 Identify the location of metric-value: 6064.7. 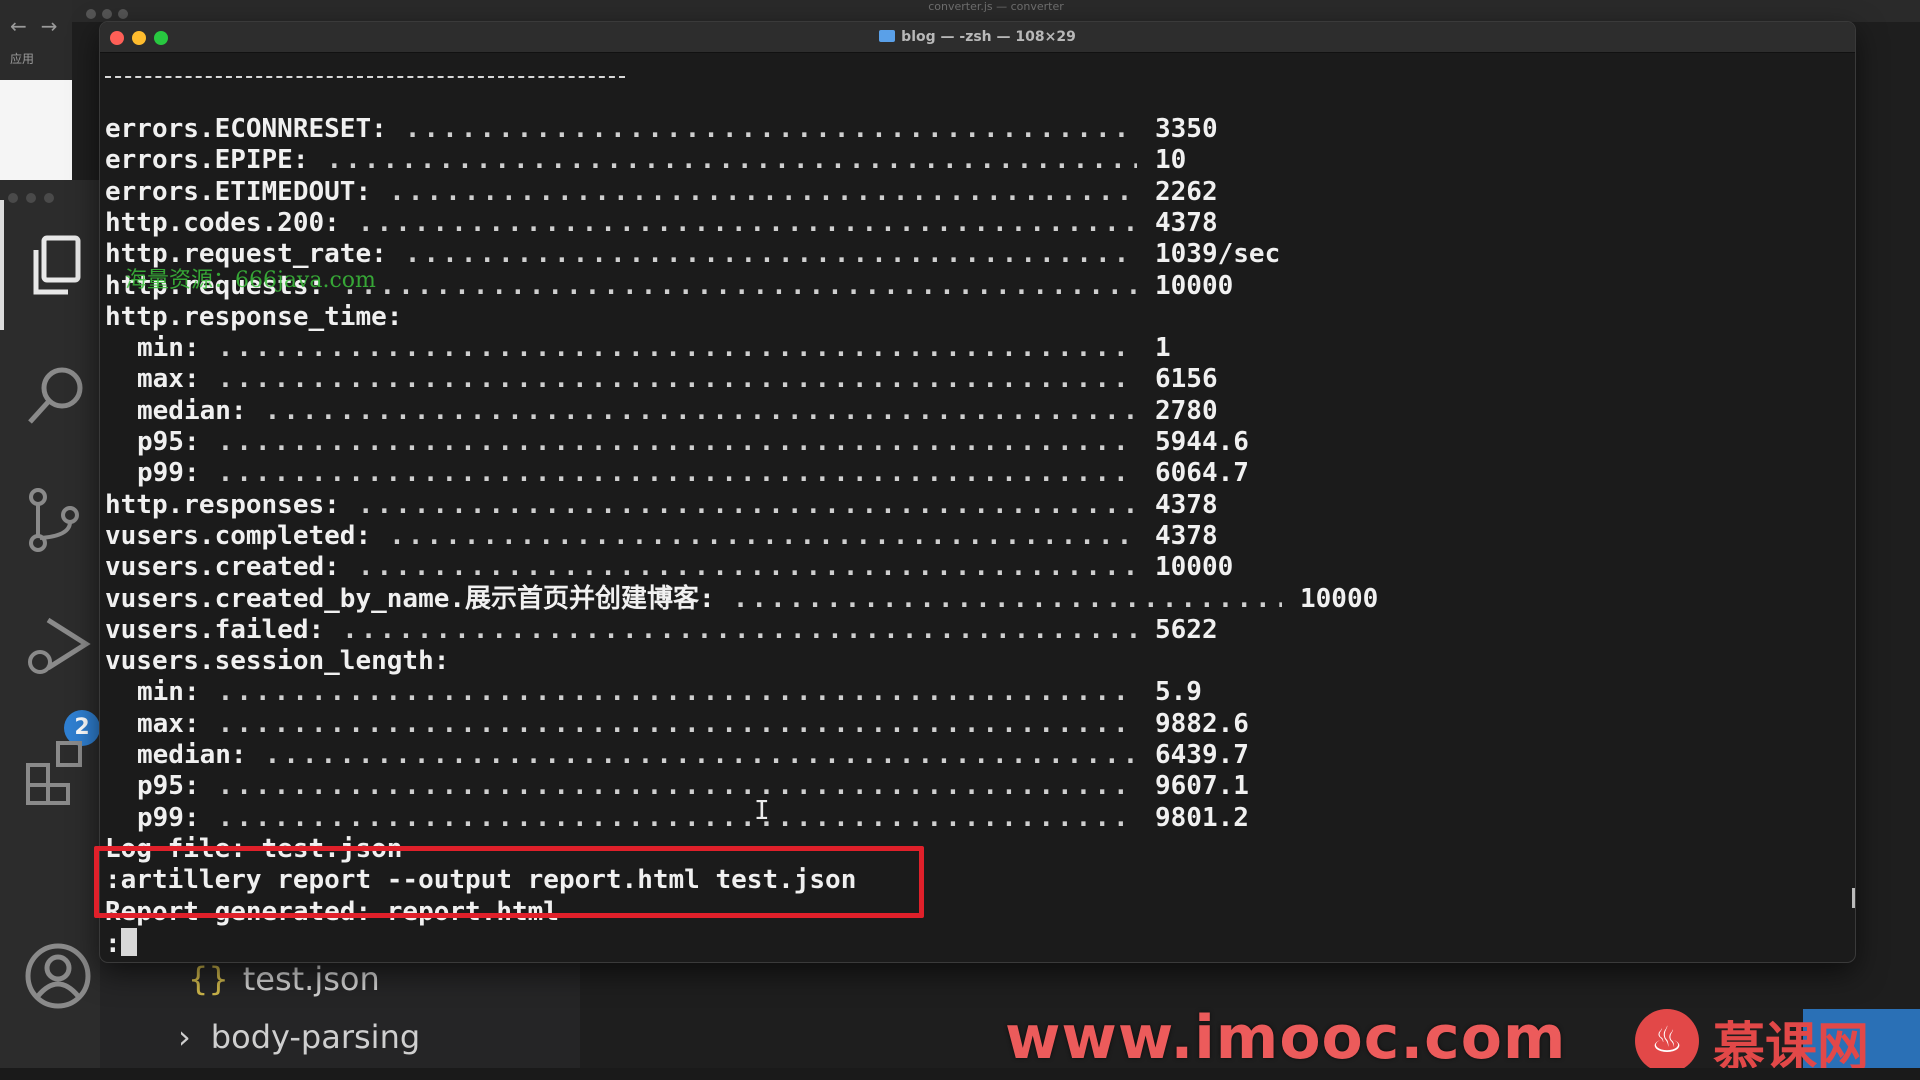
(1202, 473).